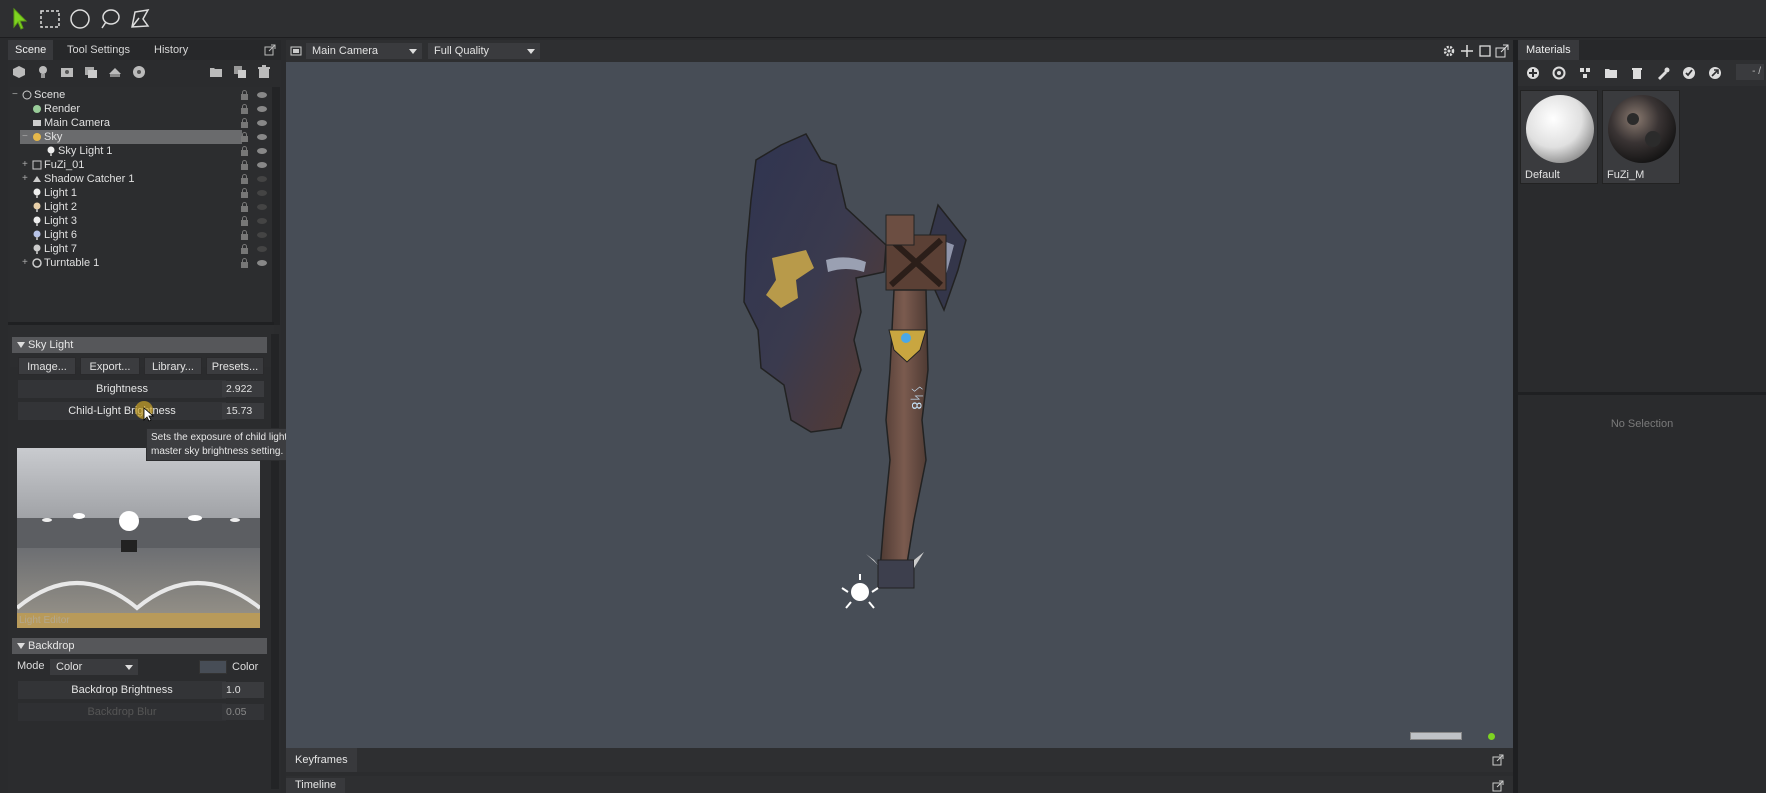 This screenshot has height=793, width=1766. What do you see at coordinates (213, 667) in the screenshot?
I see `backdrop-color-swatch` at bounding box center [213, 667].